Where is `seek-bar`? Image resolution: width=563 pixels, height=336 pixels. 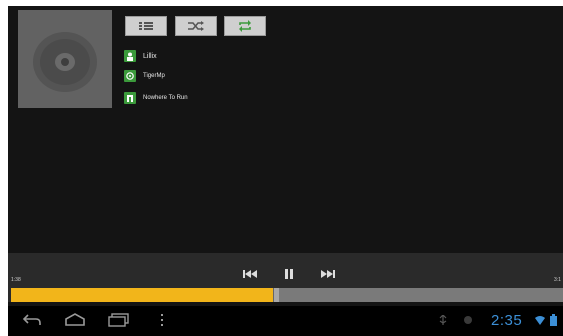 seek-bar is located at coordinates (287, 295).